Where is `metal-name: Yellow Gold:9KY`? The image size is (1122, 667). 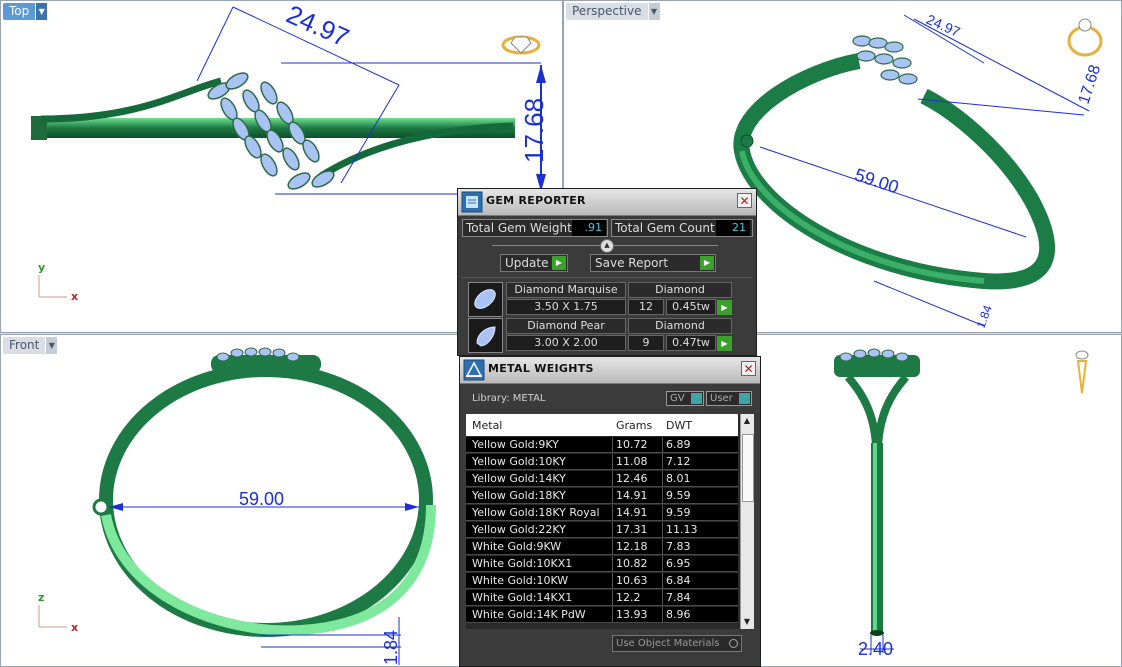 metal-name: Yellow Gold:9KY is located at coordinates (515, 444).